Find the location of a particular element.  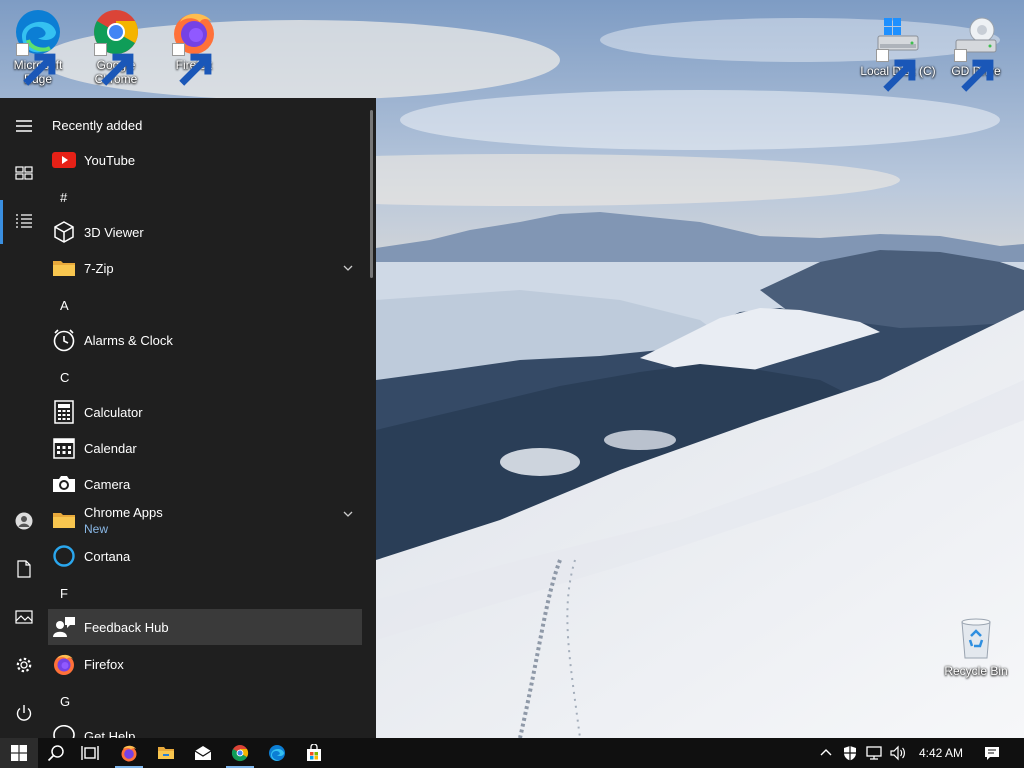

notification-icon is located at coordinates (992, 753).